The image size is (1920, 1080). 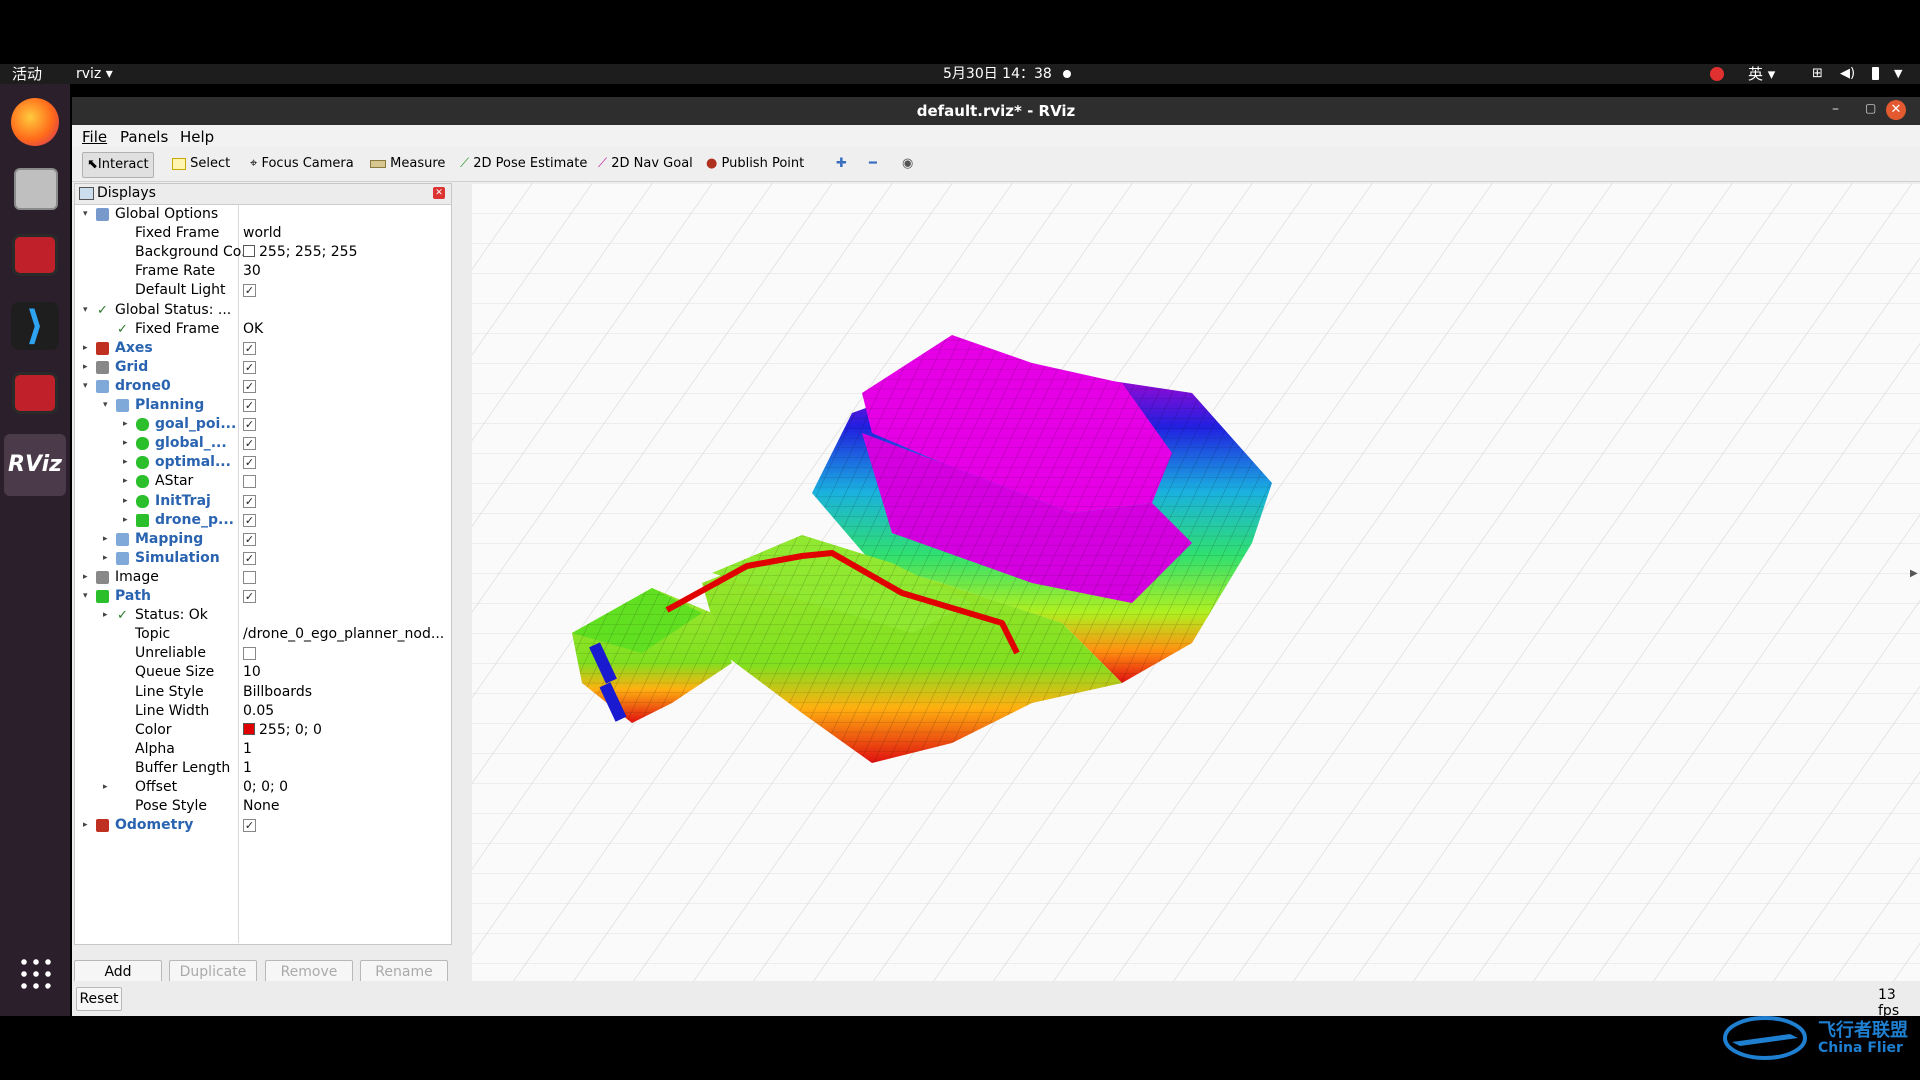 I want to click on tree-row: Fixed Frame world, so click(x=263, y=233).